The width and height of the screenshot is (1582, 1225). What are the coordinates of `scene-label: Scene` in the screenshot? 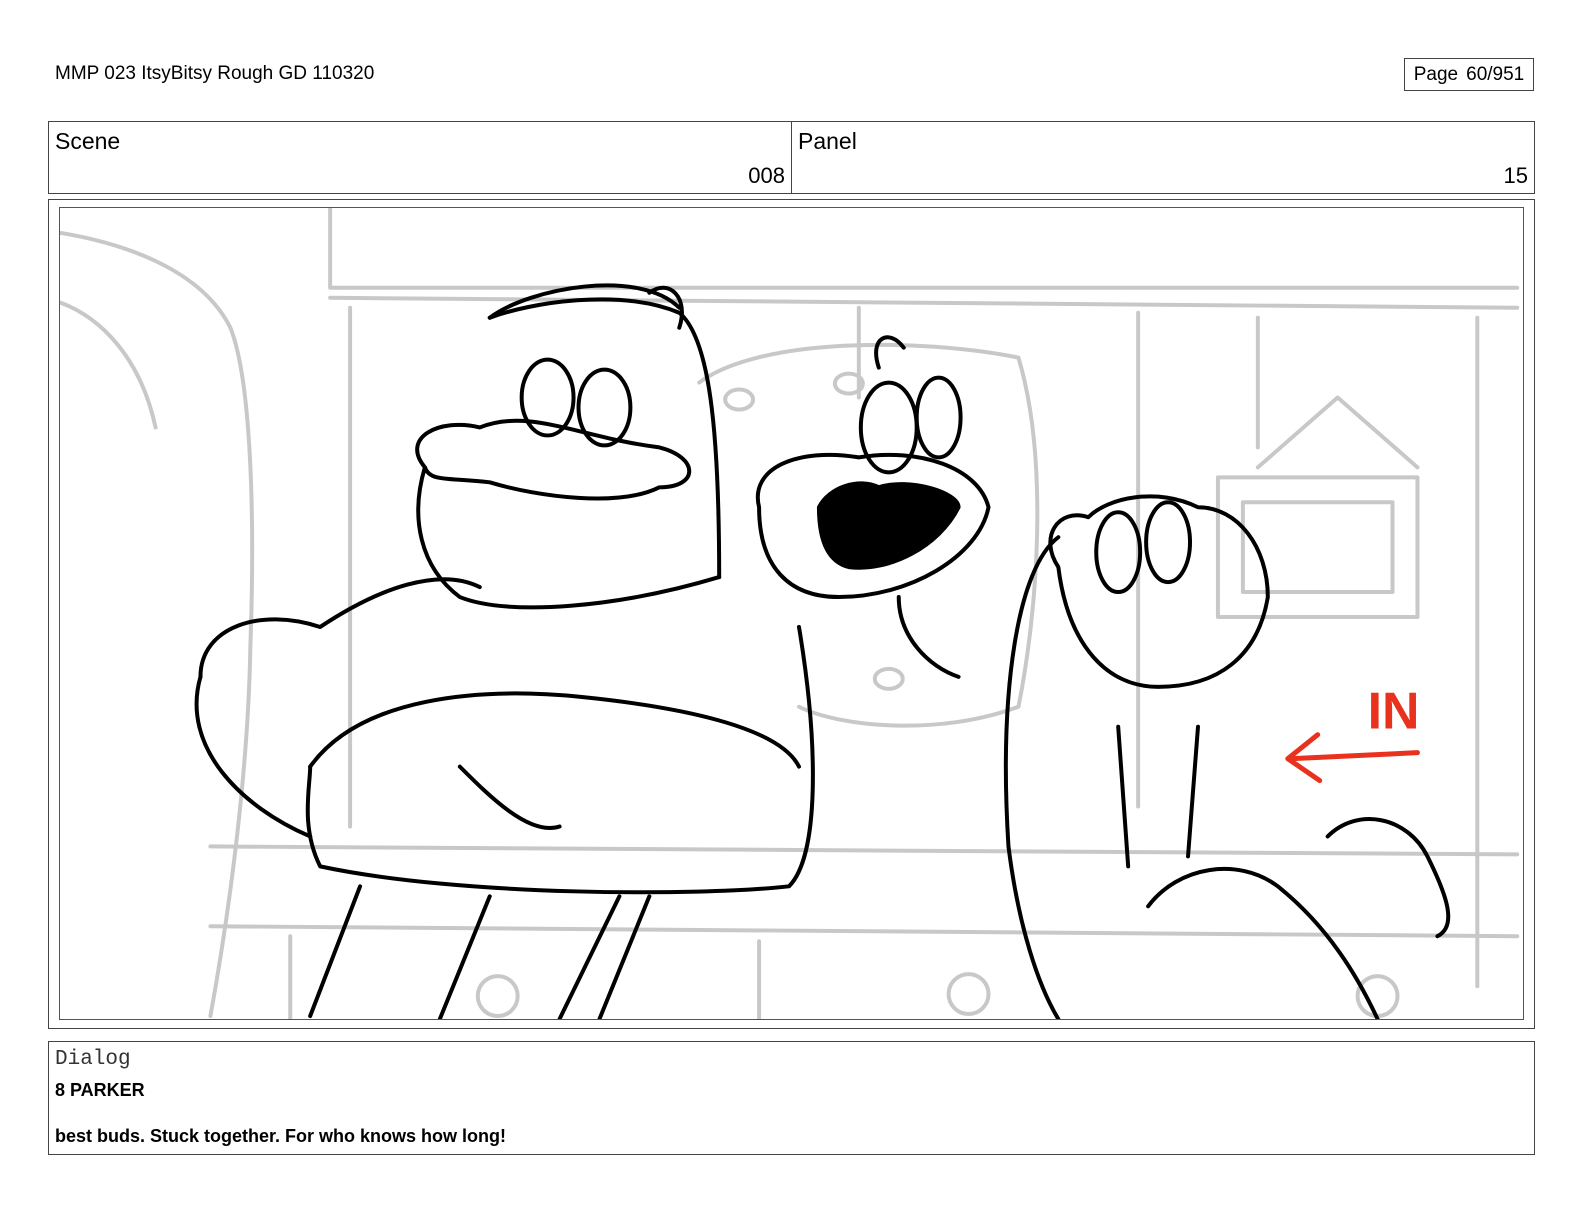 It's located at (88, 141).